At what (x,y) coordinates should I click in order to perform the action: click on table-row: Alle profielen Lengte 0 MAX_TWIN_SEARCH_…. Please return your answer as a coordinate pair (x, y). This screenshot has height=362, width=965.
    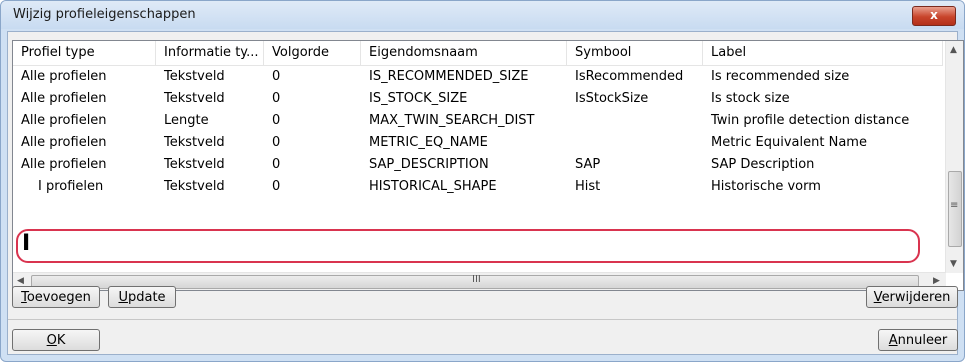
    Looking at the image, I should click on (478, 121).